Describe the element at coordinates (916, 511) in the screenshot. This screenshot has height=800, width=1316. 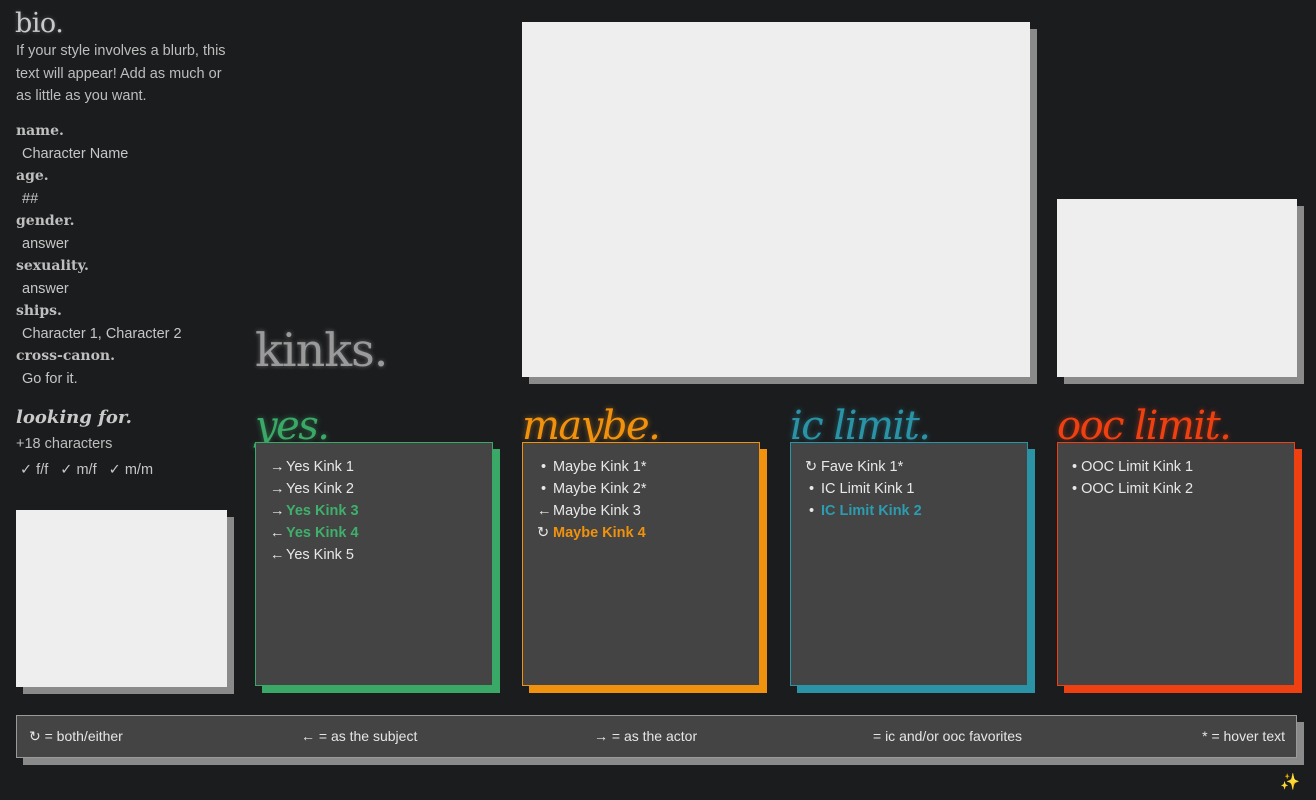
I see `list-item: • IC Limit Kink 2` at that location.